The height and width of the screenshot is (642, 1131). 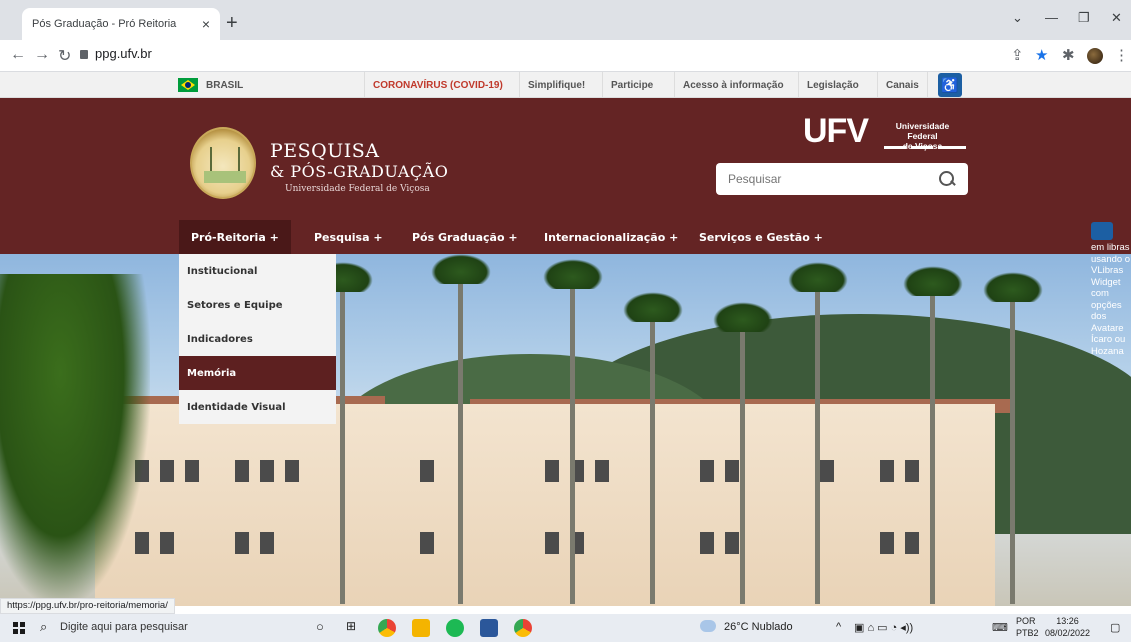 I want to click on taskbar-search-input: Digite aqui para pesquisar, so click(x=124, y=627).